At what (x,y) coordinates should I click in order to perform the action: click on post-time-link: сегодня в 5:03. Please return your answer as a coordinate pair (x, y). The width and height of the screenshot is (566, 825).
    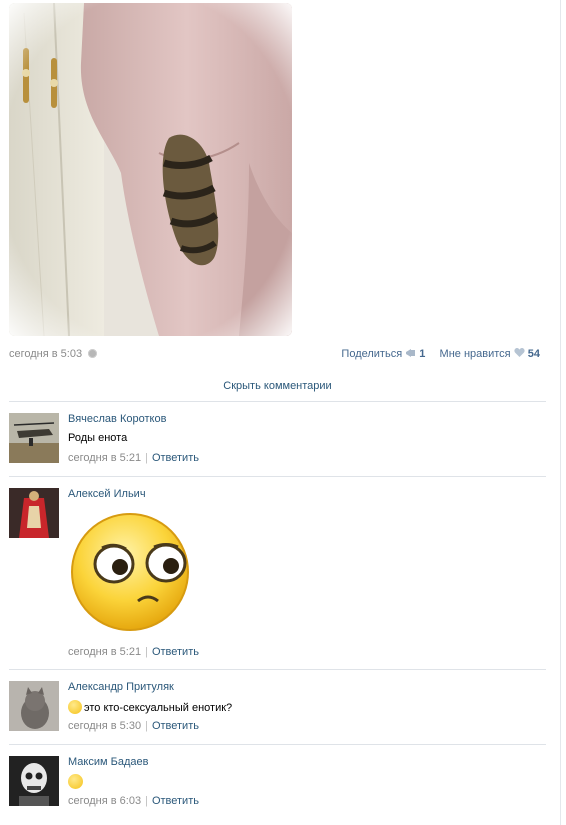
    Looking at the image, I should click on (53, 354).